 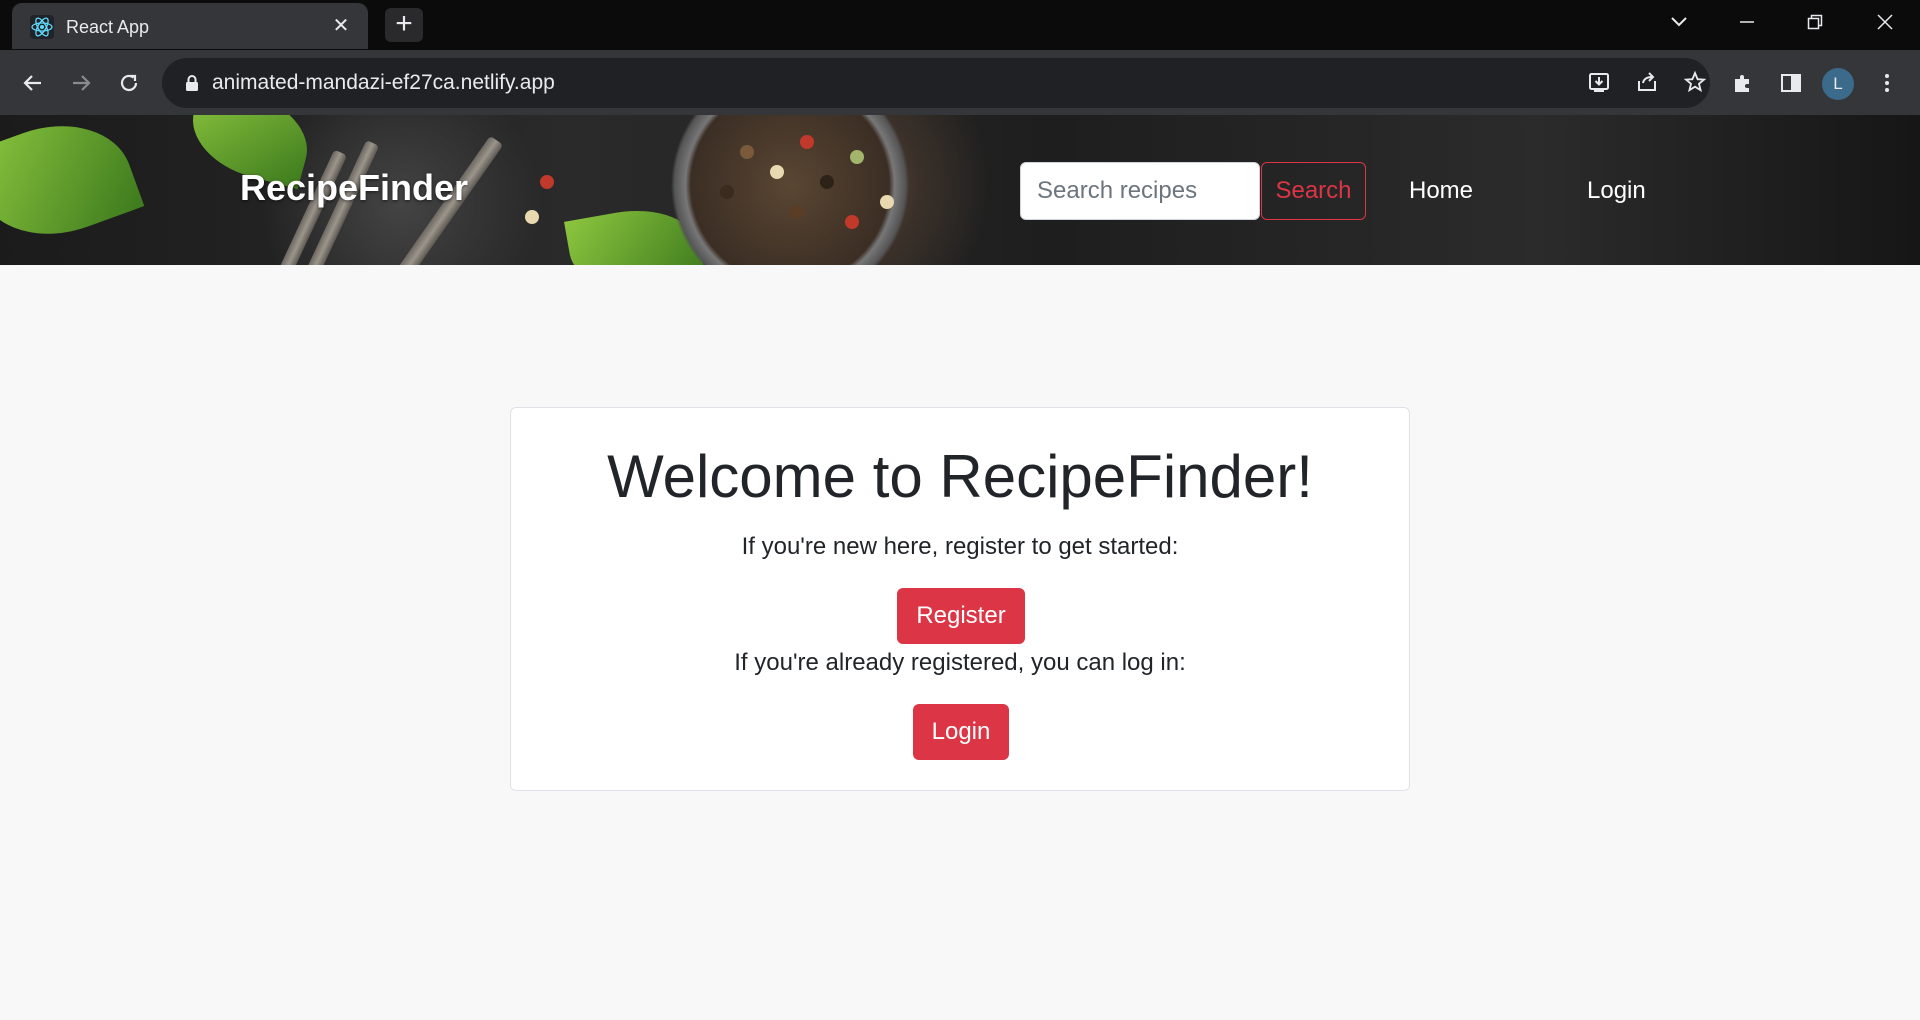 I want to click on minimize-icon, so click(x=1747, y=22).